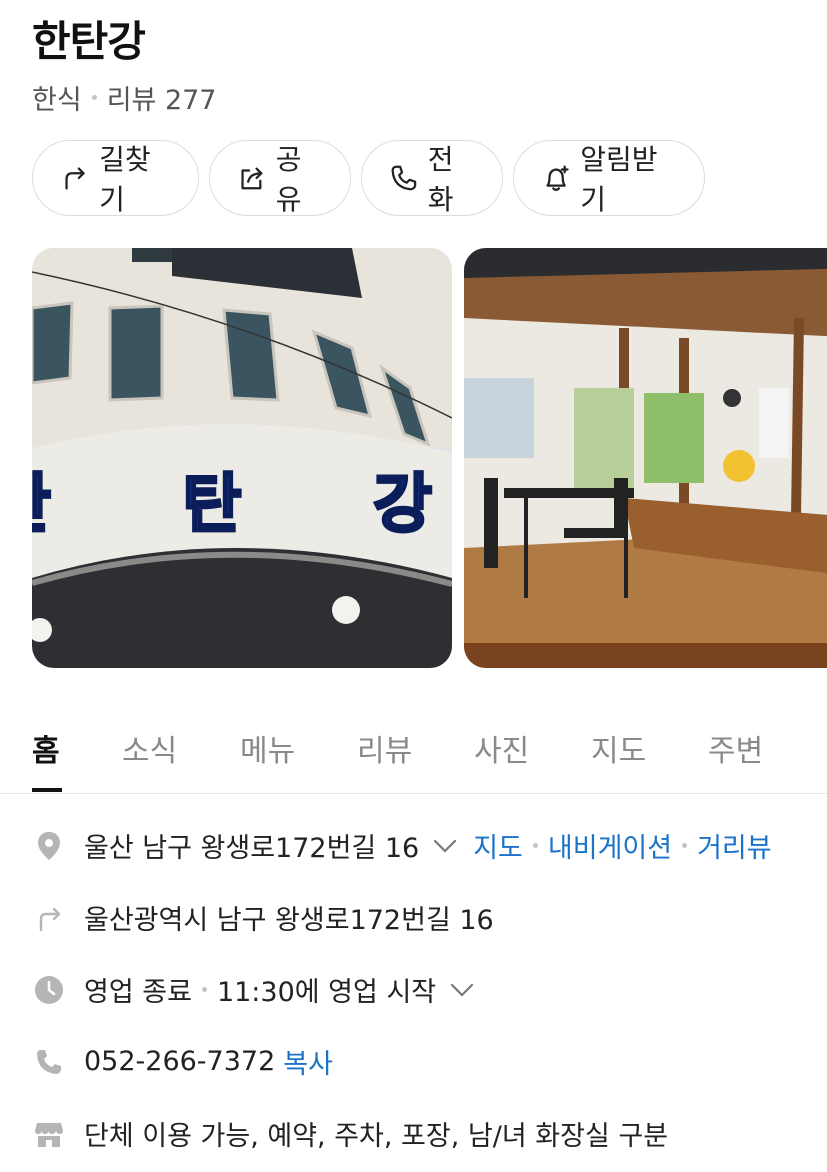 The image size is (827, 1172). What do you see at coordinates (49, 918) in the screenshot?
I see `road-arrow-icon` at bounding box center [49, 918].